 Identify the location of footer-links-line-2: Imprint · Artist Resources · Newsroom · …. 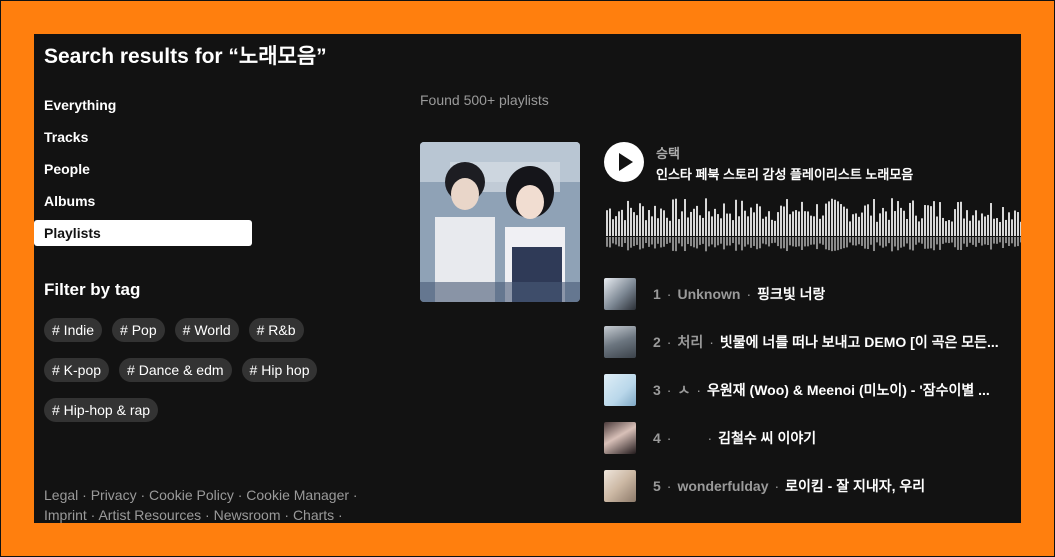
(209, 514).